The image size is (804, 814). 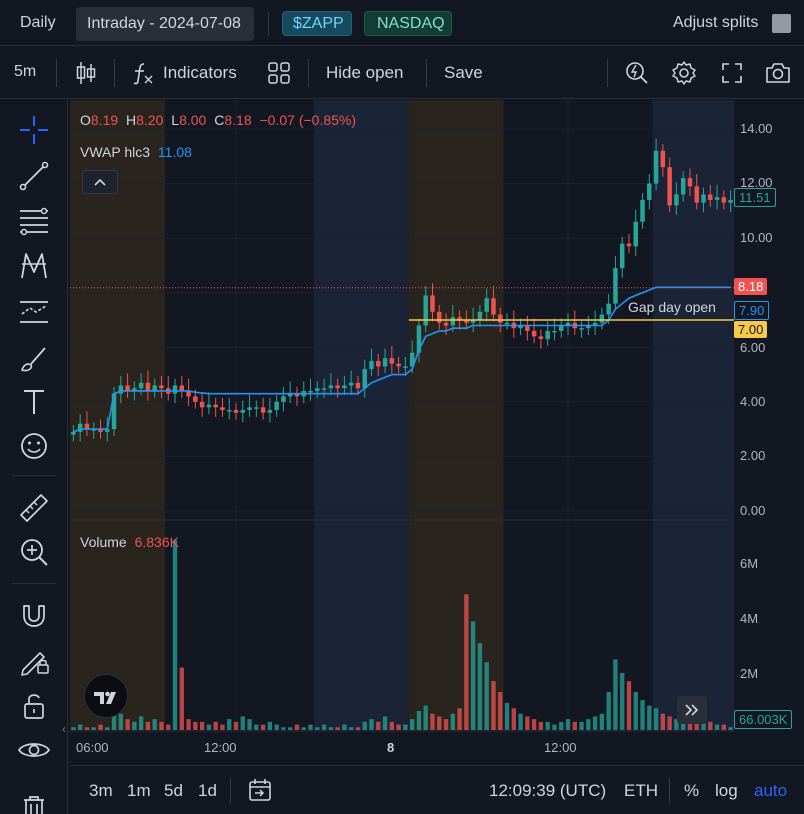 I want to click on session-toggle: ETH, so click(x=641, y=791).